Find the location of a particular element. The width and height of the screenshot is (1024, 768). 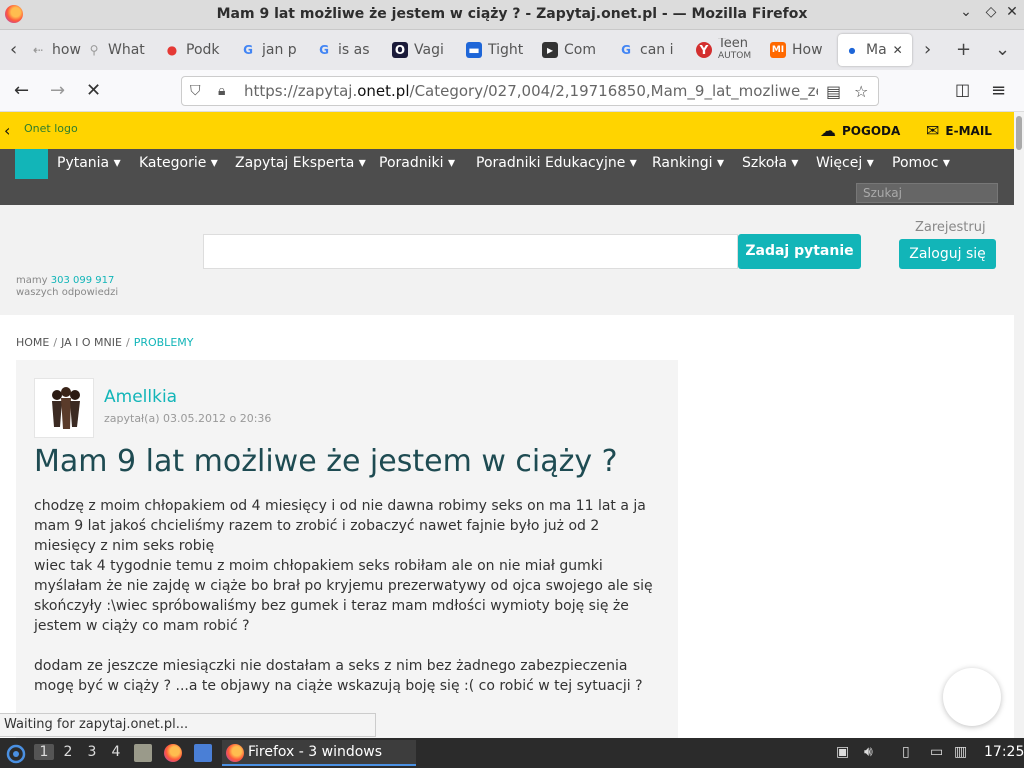

weather-label: POGODA is located at coordinates (871, 130).